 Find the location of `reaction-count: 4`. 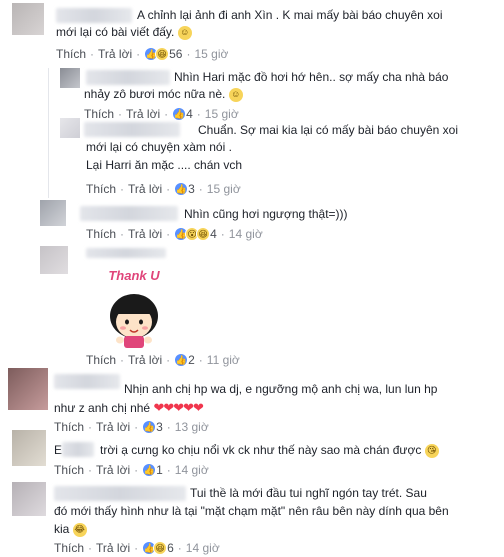

reaction-count: 4 is located at coordinates (213, 234).